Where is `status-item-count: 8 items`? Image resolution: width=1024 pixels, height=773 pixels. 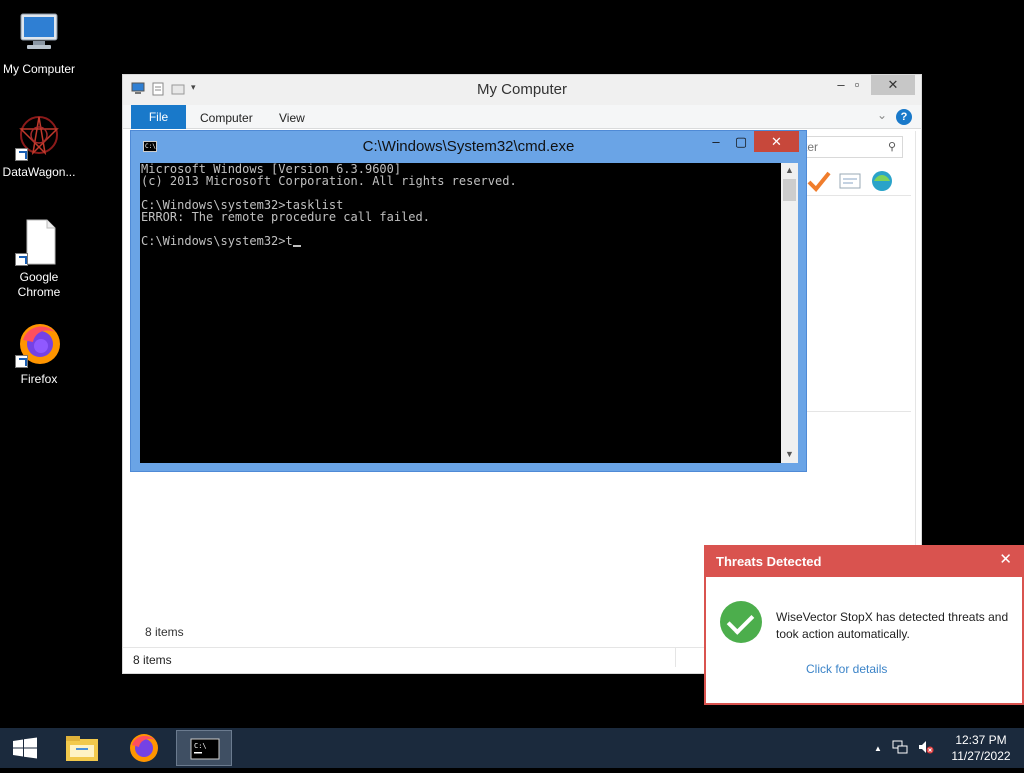 status-item-count: 8 items is located at coordinates (152, 660).